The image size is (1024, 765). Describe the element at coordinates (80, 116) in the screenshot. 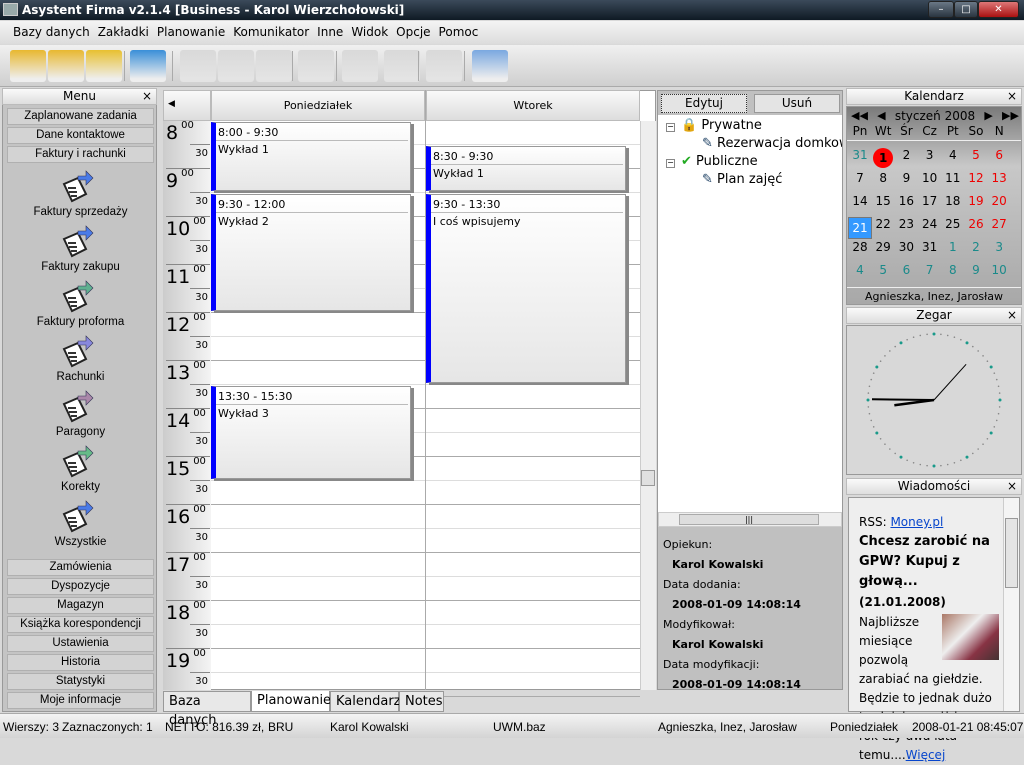

I see `sidebar-item: Zaplanowane zadania` at that location.